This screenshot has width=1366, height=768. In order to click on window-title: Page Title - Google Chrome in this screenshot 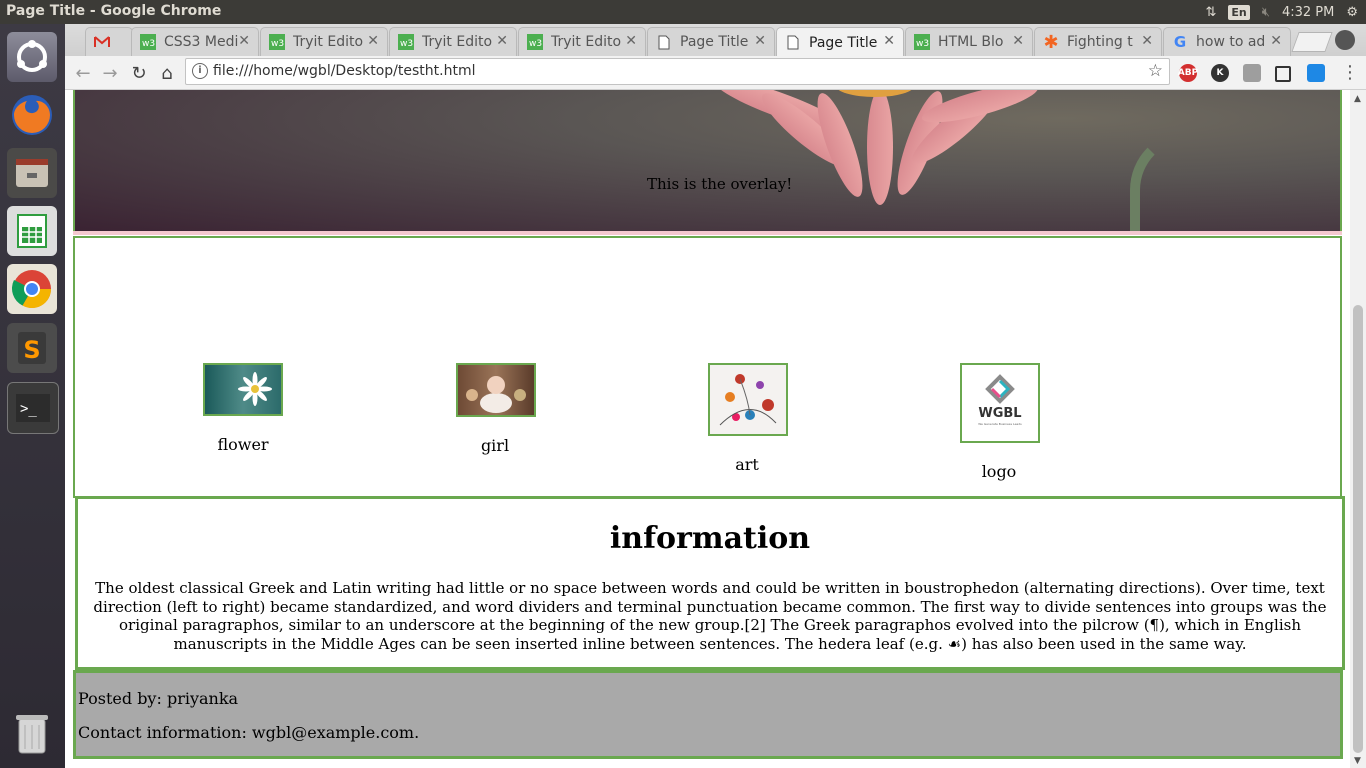, I will do `click(114, 11)`.